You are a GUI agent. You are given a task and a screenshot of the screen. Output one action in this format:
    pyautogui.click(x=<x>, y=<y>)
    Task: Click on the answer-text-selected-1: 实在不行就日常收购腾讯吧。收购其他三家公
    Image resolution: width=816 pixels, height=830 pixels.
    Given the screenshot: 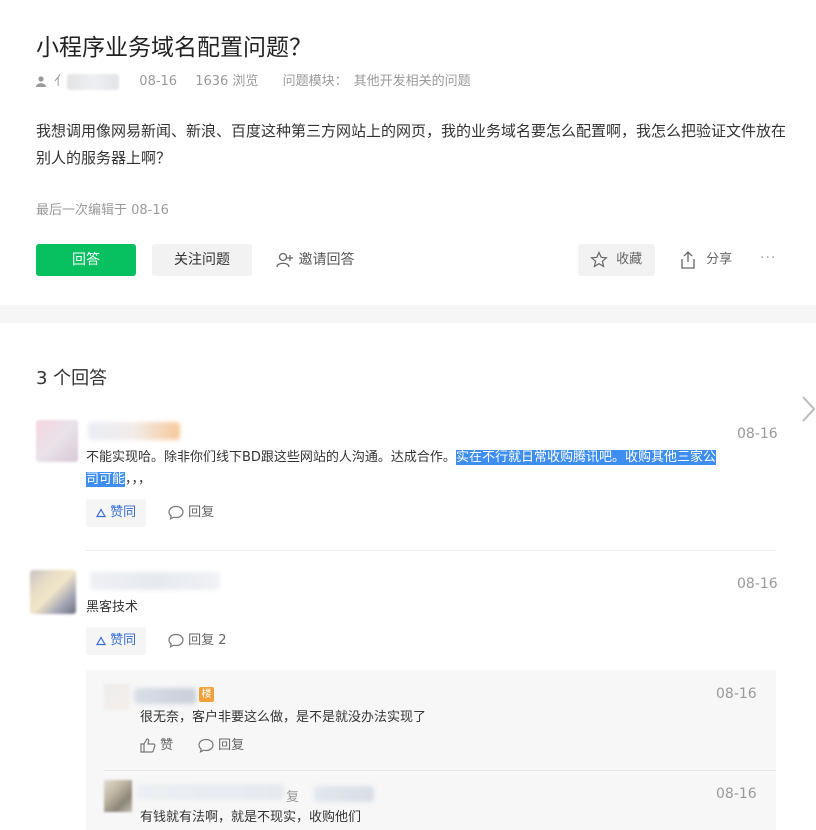 What is the action you would take?
    pyautogui.click(x=585, y=457)
    